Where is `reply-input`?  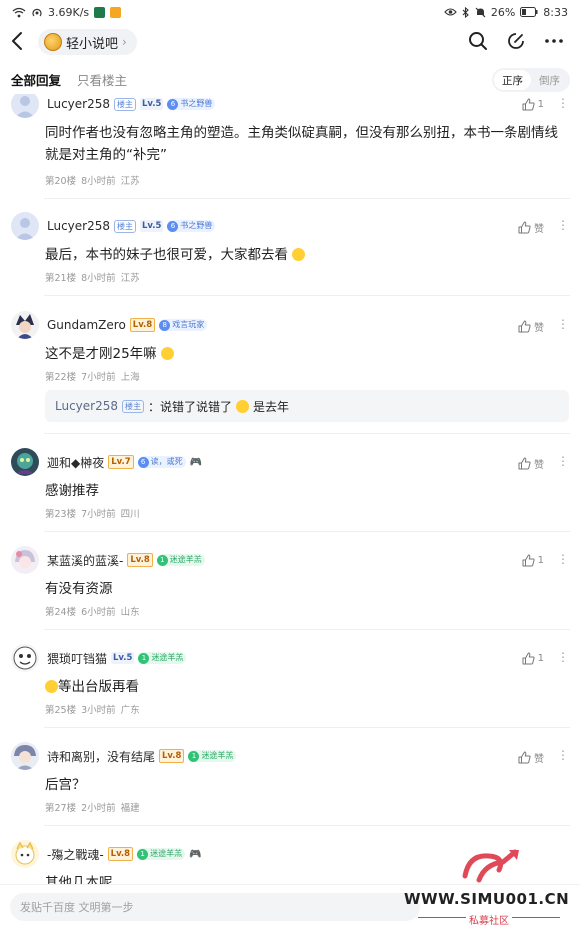
reply-input is located at coordinates (215, 907).